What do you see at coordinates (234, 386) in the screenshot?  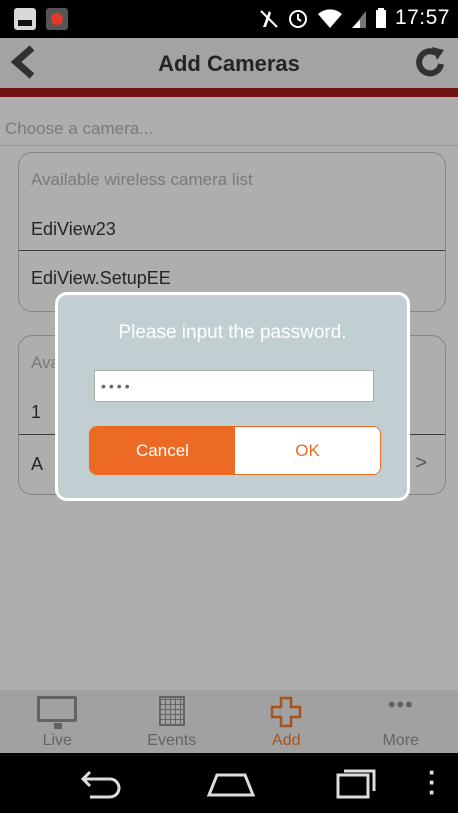 I see `password-input: ••••` at bounding box center [234, 386].